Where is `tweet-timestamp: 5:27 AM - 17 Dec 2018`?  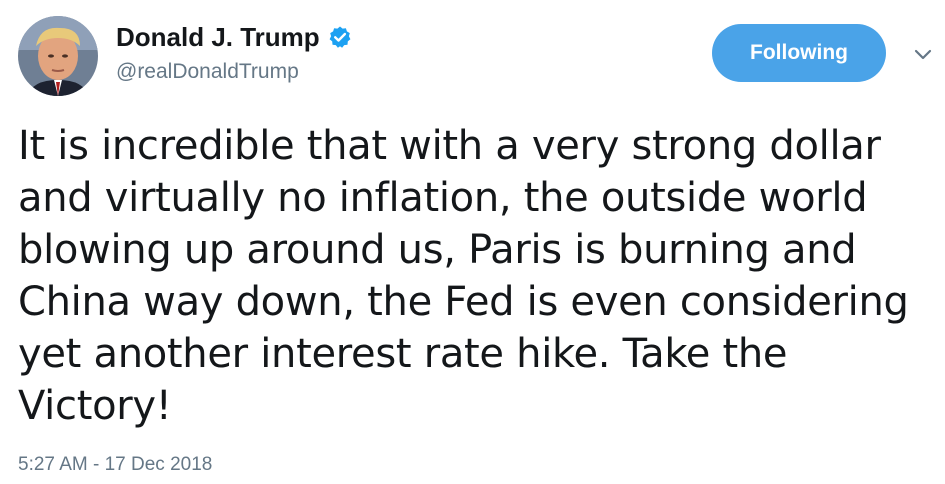
tweet-timestamp: 5:27 AM - 17 Dec 2018 is located at coordinates (115, 465).